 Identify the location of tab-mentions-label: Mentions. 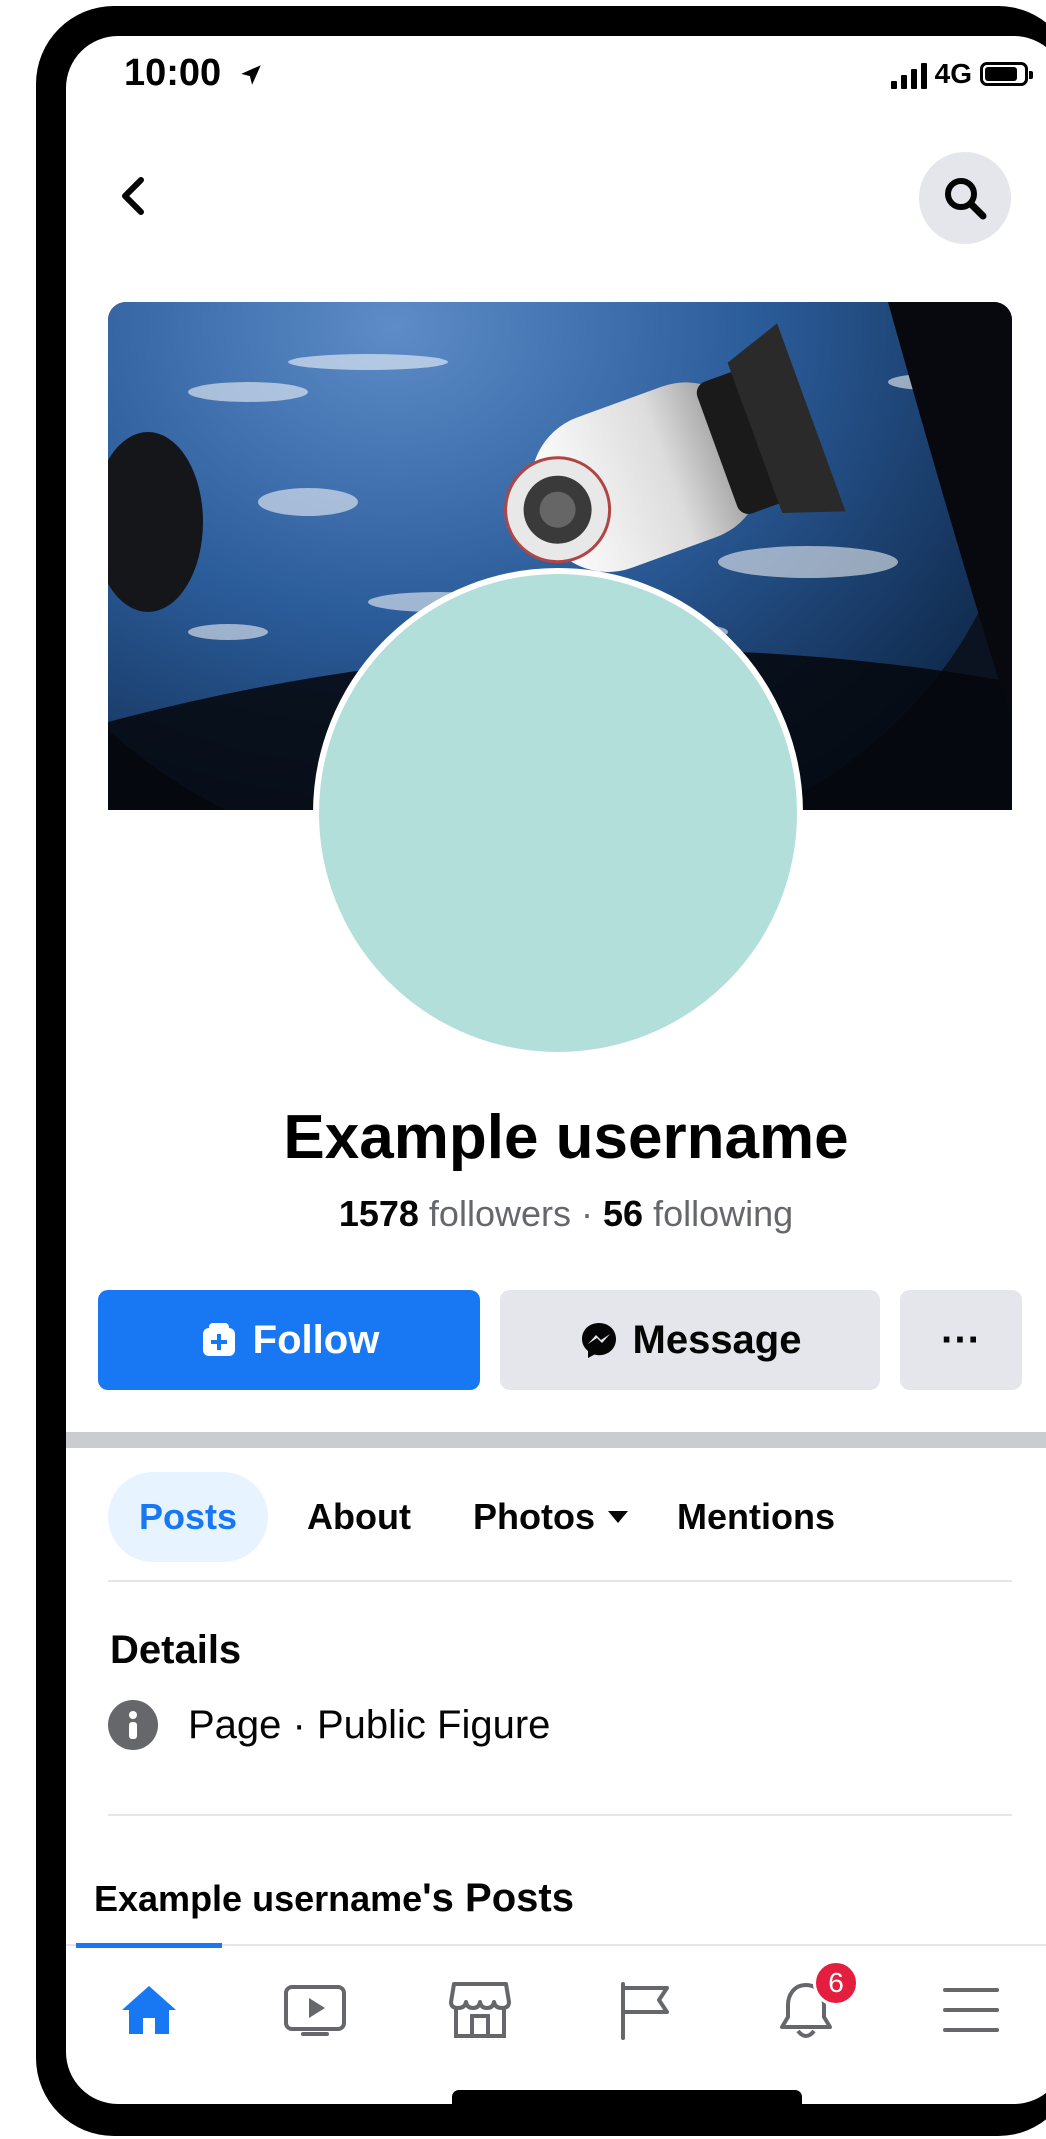
(756, 1516).